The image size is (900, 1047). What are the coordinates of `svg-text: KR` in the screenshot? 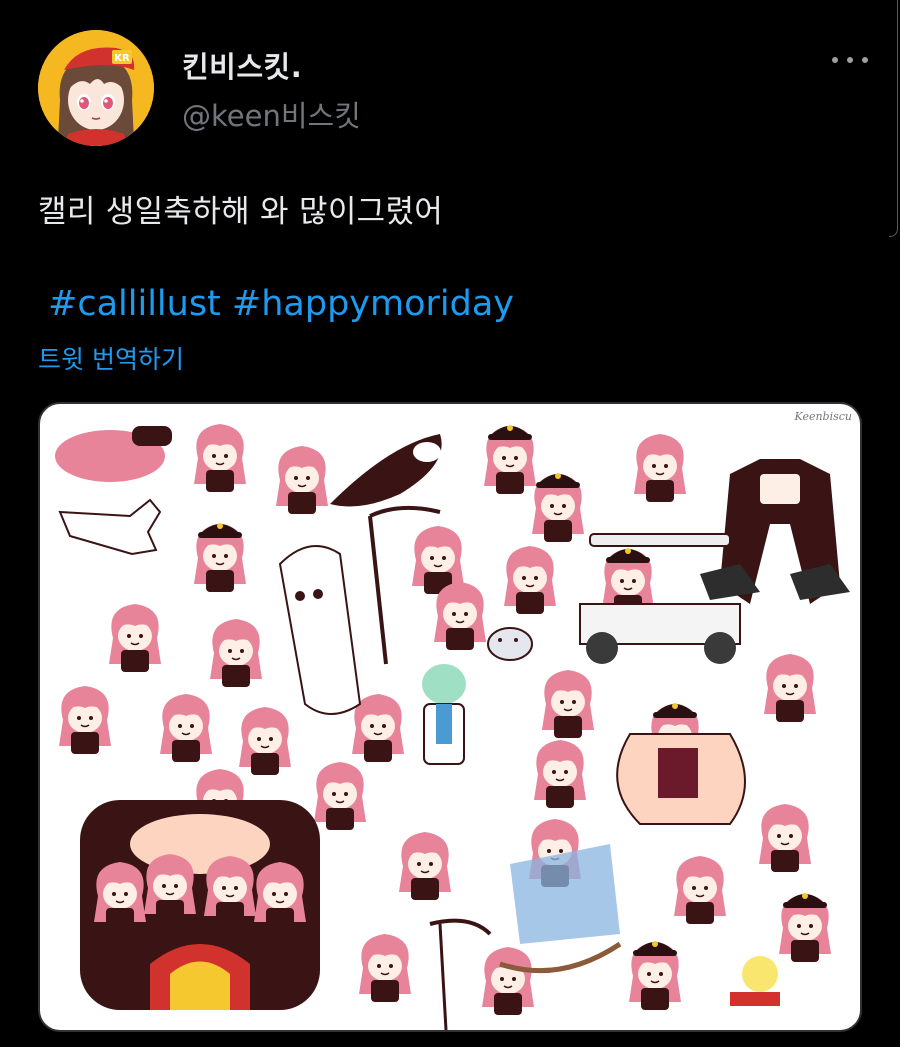 It's located at (122, 58).